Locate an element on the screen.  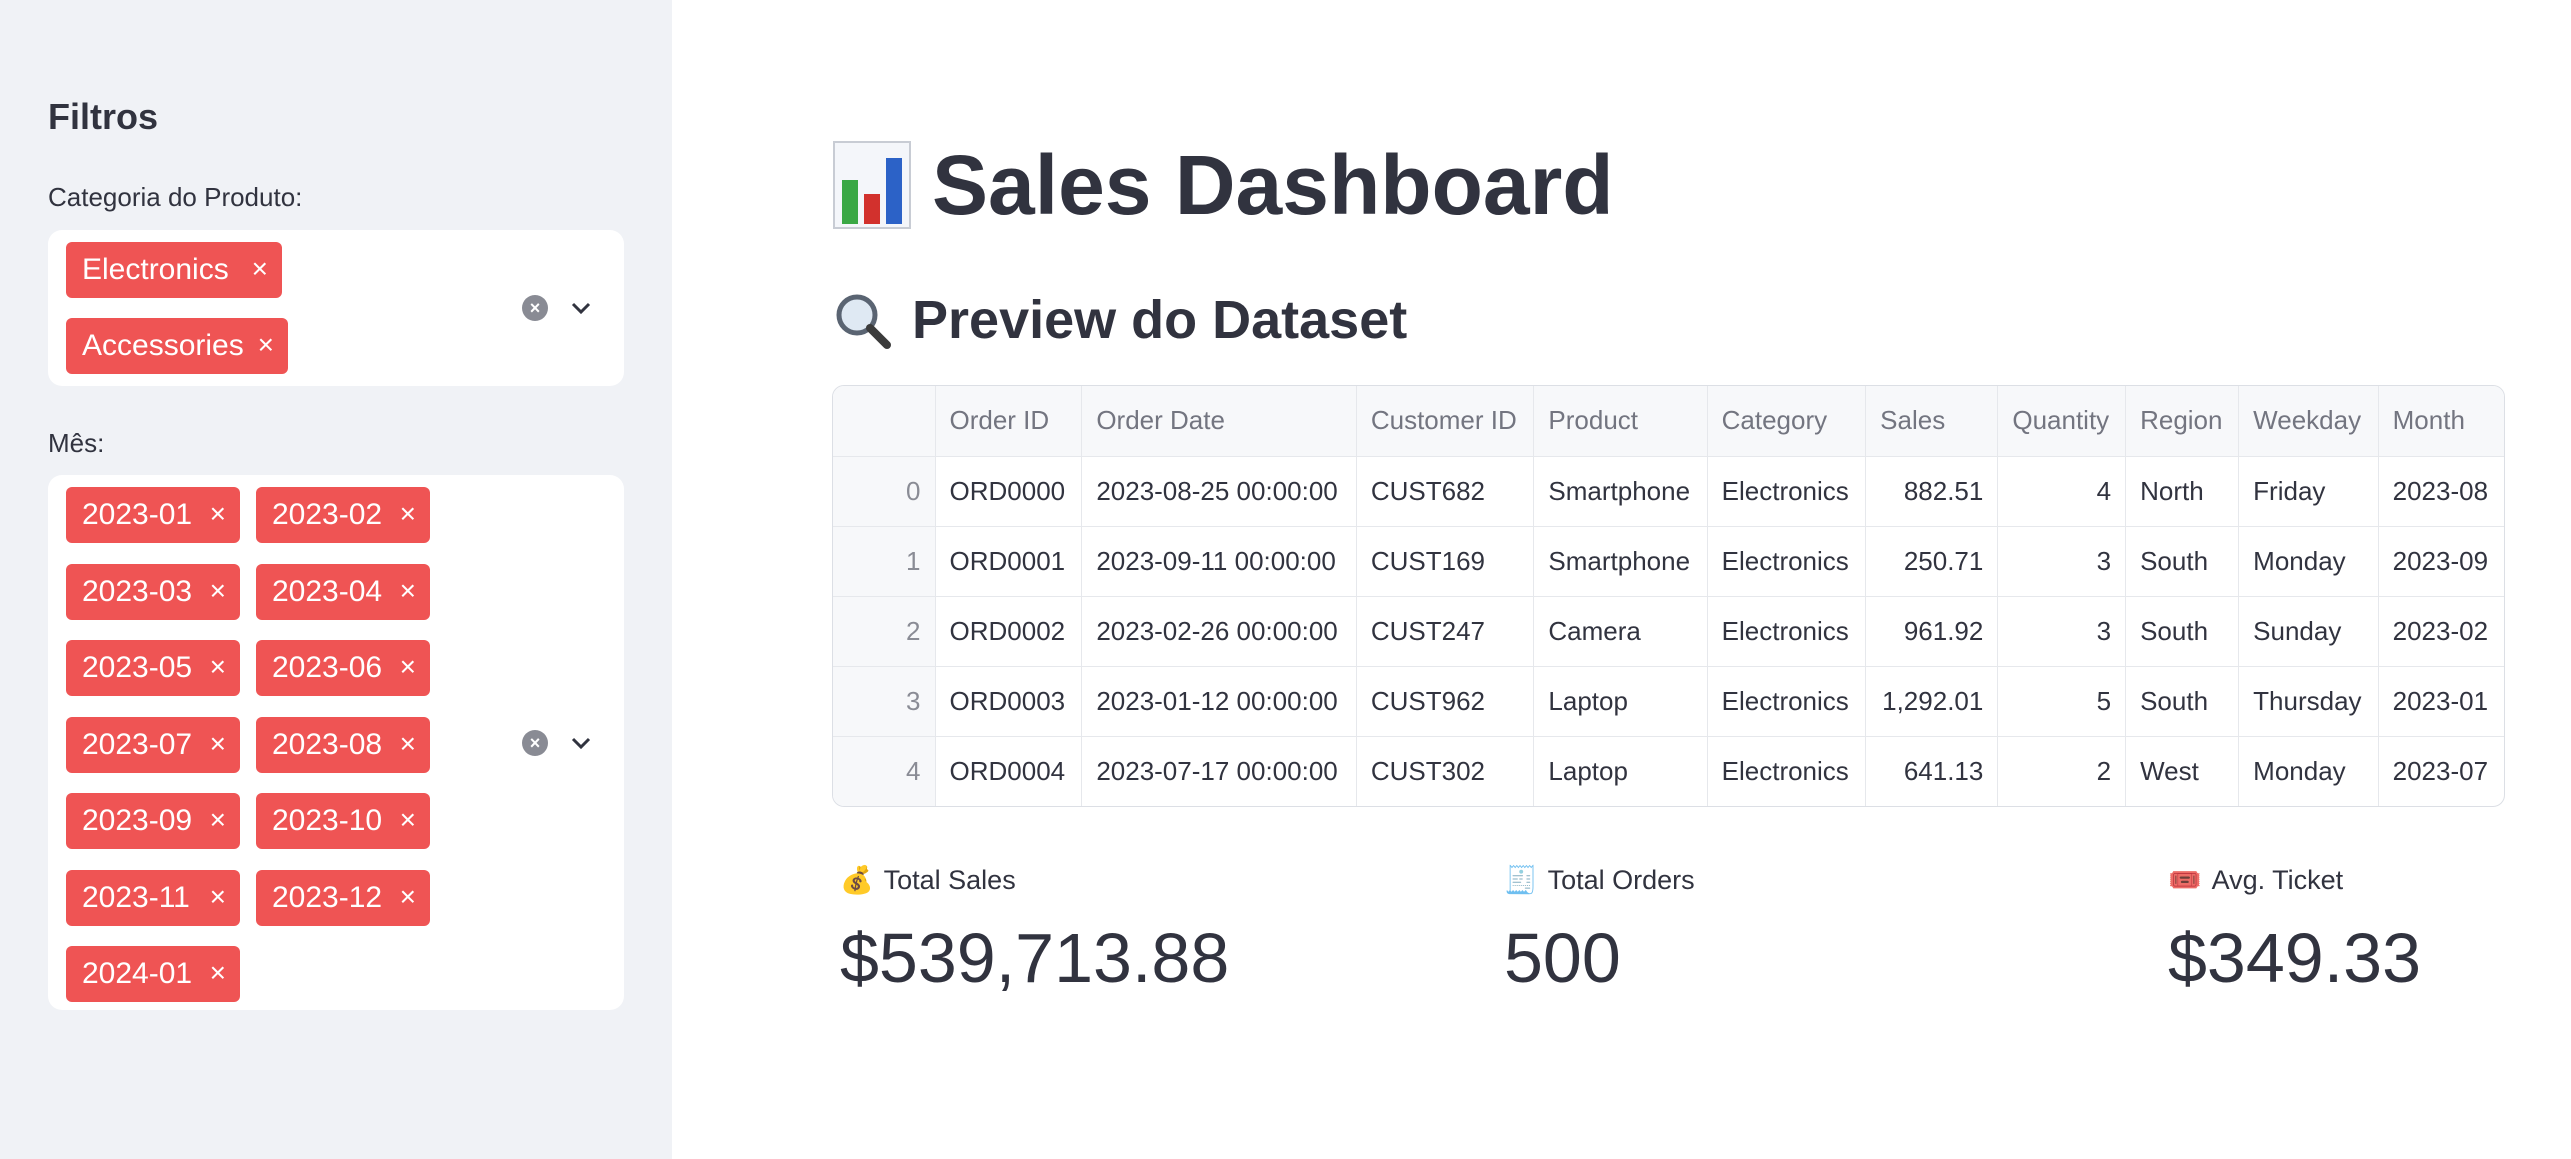
table-cell: 2023-09-11 00:00:00 is located at coordinates (1219, 561).